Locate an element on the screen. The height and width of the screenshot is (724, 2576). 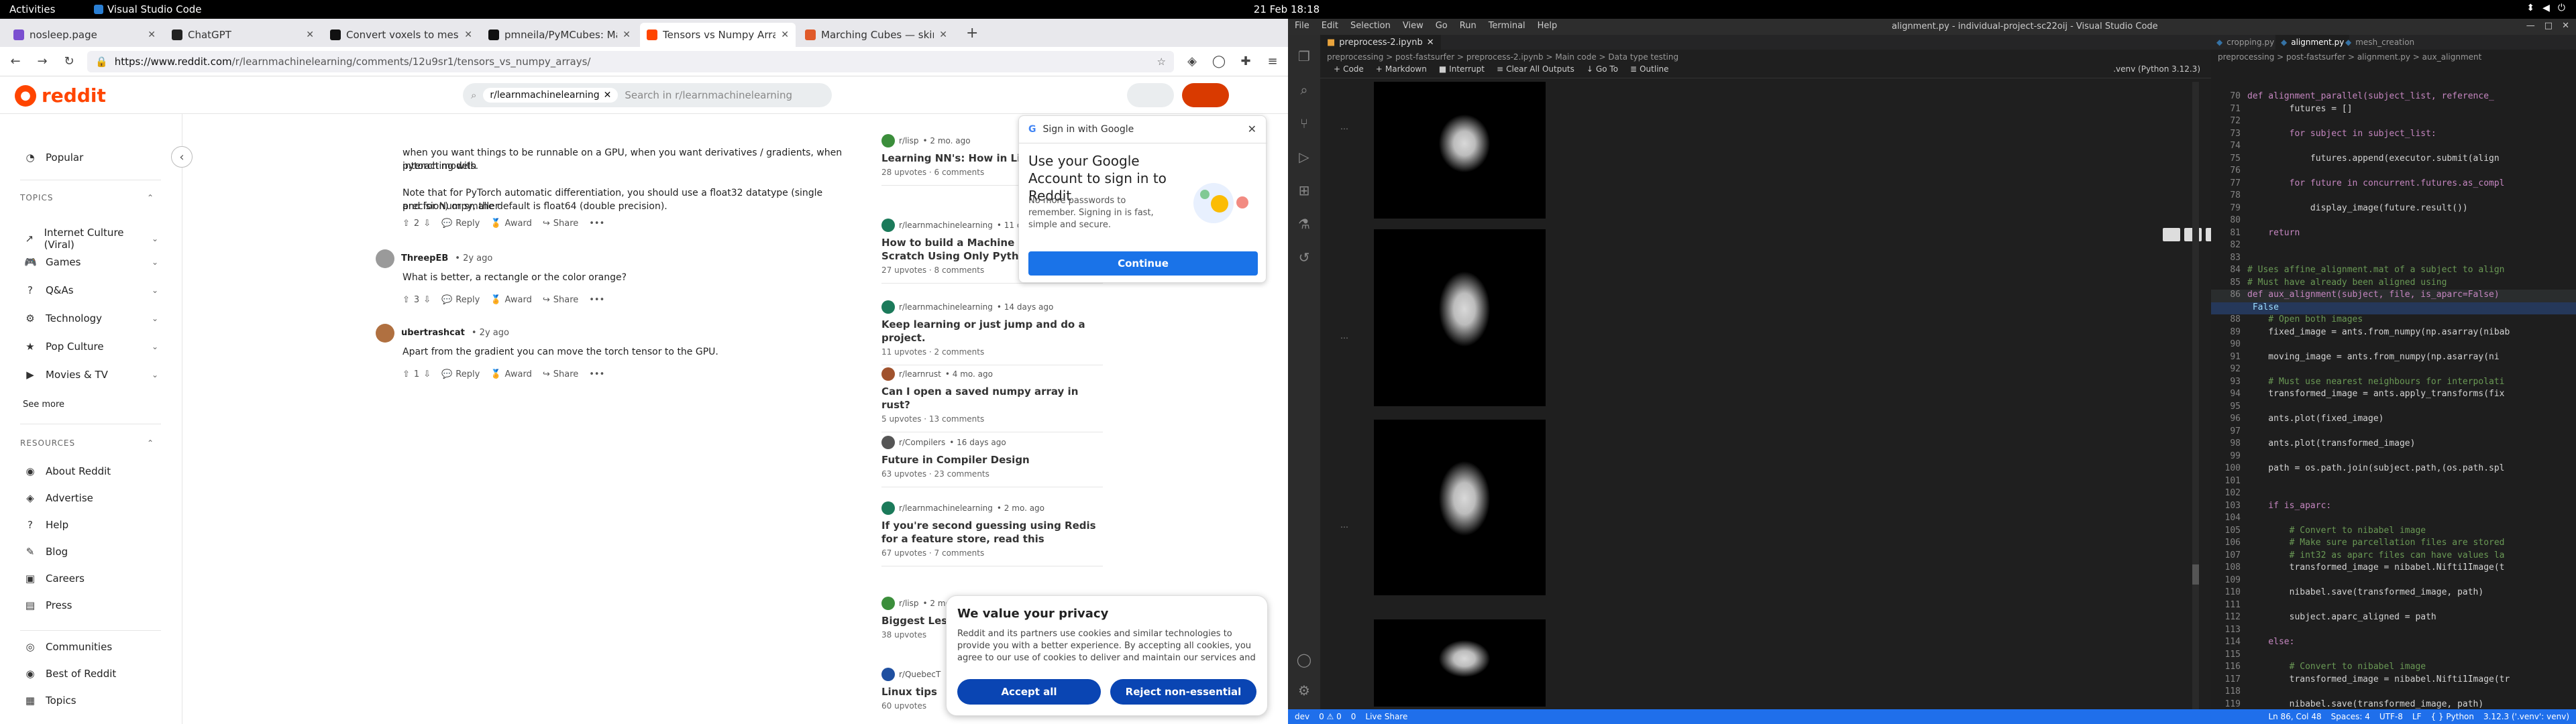
nav-bottom-item: ◉ Best of Reddit is located at coordinates (91, 674).